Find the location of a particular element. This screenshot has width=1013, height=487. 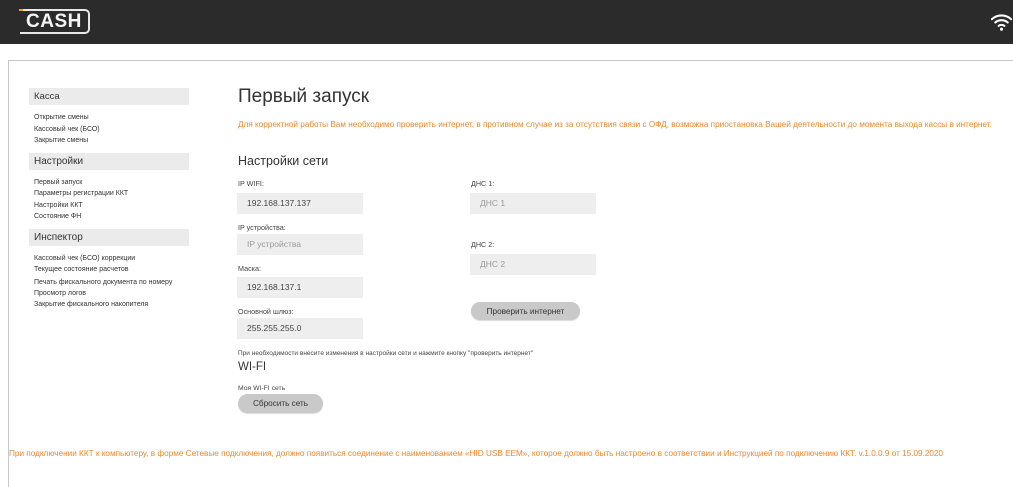

sidebar-section-kassa: Касса is located at coordinates (109, 96).